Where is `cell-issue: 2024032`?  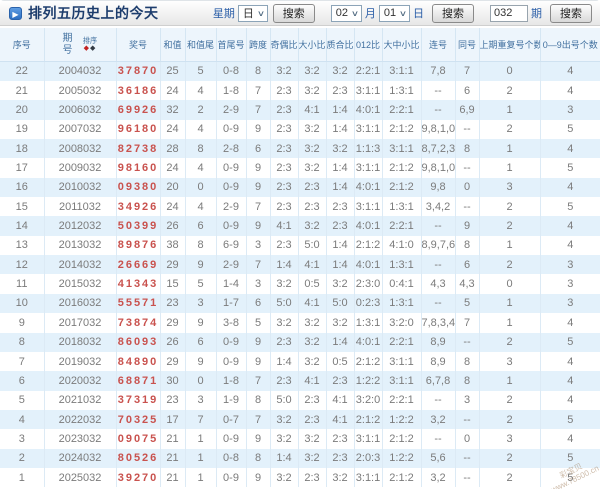
cell-issue: 2024032 is located at coordinates (80, 458).